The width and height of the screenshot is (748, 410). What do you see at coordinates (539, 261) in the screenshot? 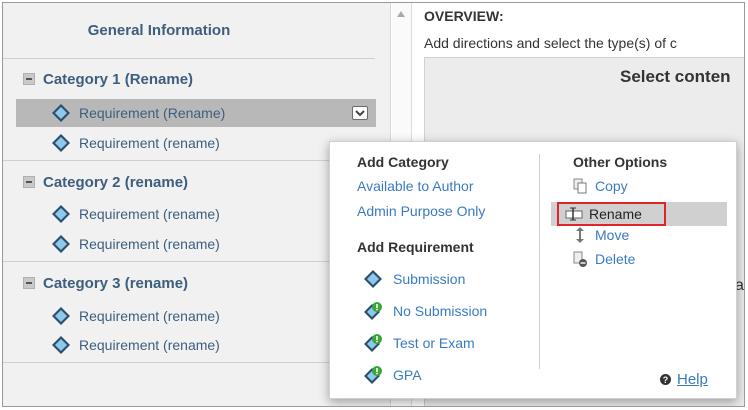
I see `popup-divider` at bounding box center [539, 261].